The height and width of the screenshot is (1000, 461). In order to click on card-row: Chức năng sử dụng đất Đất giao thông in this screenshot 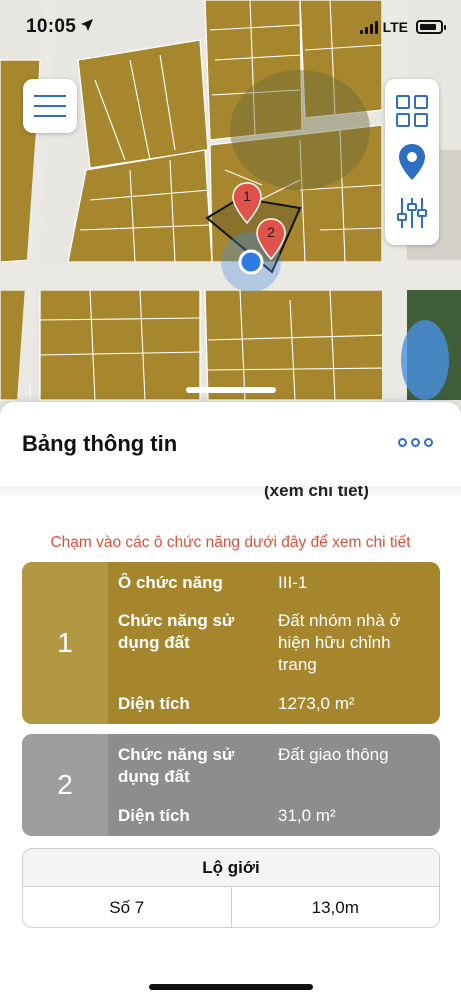, I will do `click(275, 766)`.